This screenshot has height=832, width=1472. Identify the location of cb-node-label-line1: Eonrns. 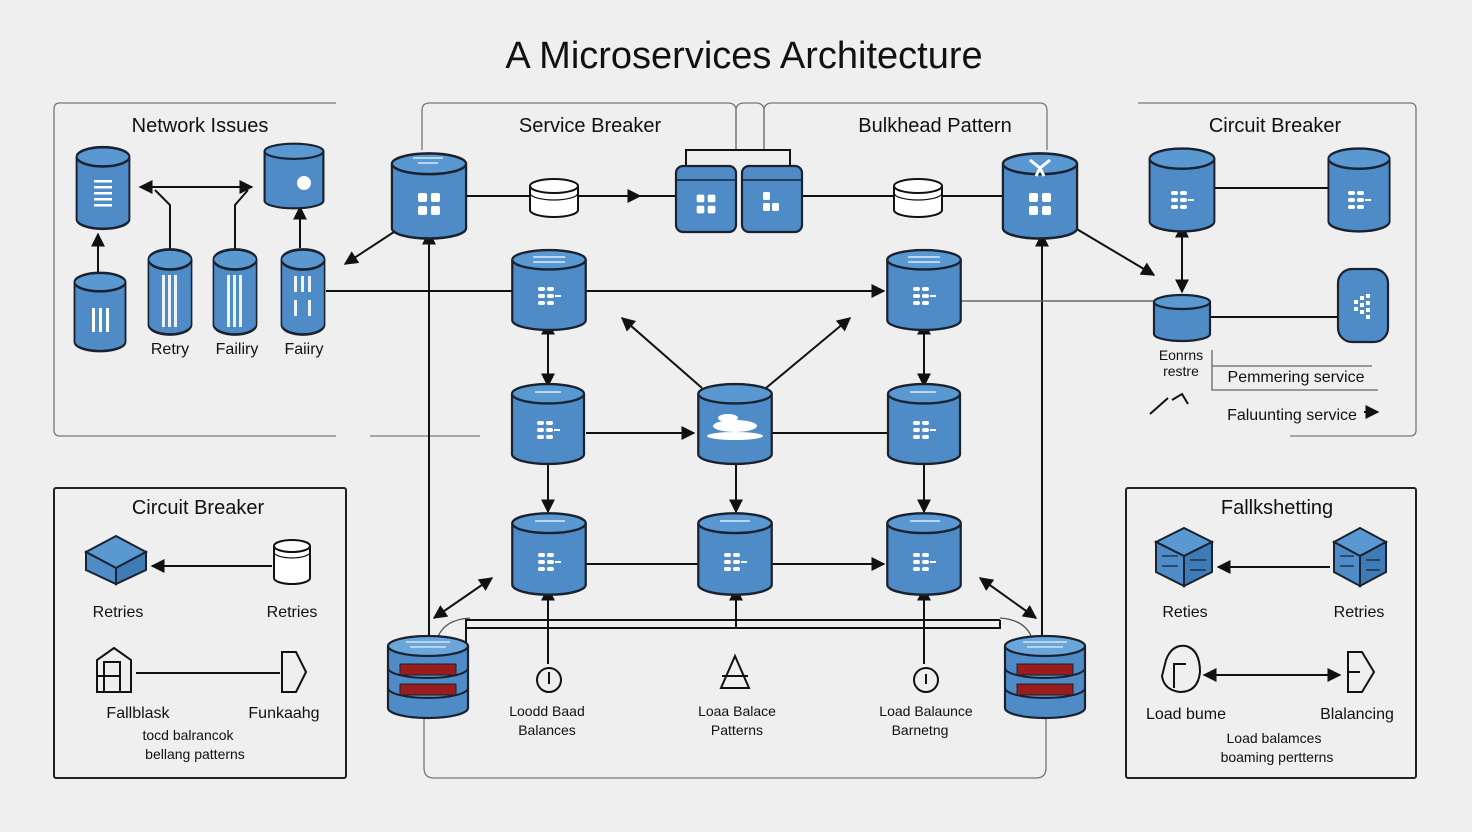
(1181, 355).